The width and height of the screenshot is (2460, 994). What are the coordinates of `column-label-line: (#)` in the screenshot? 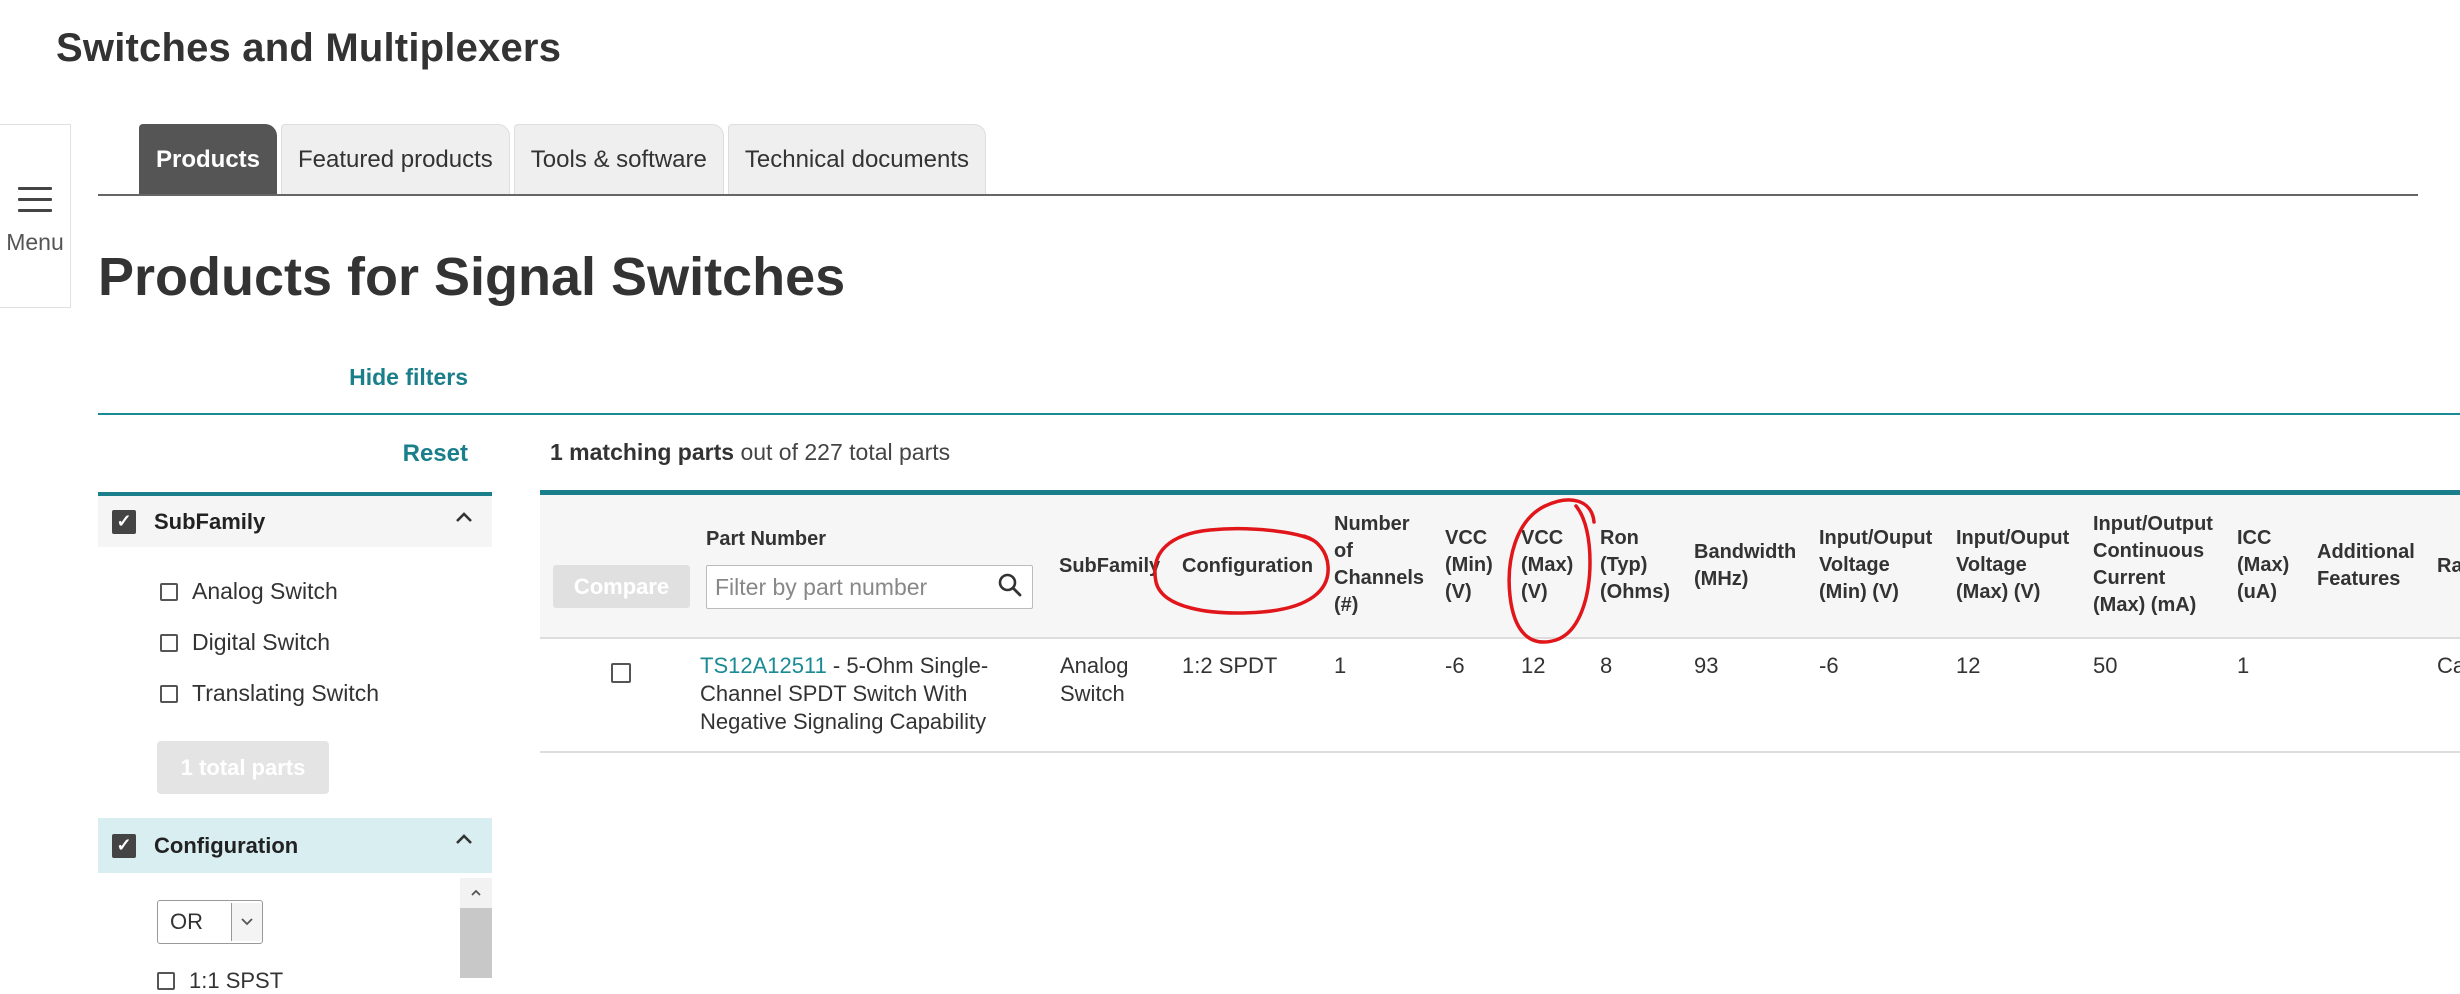 It's located at (1346, 605).